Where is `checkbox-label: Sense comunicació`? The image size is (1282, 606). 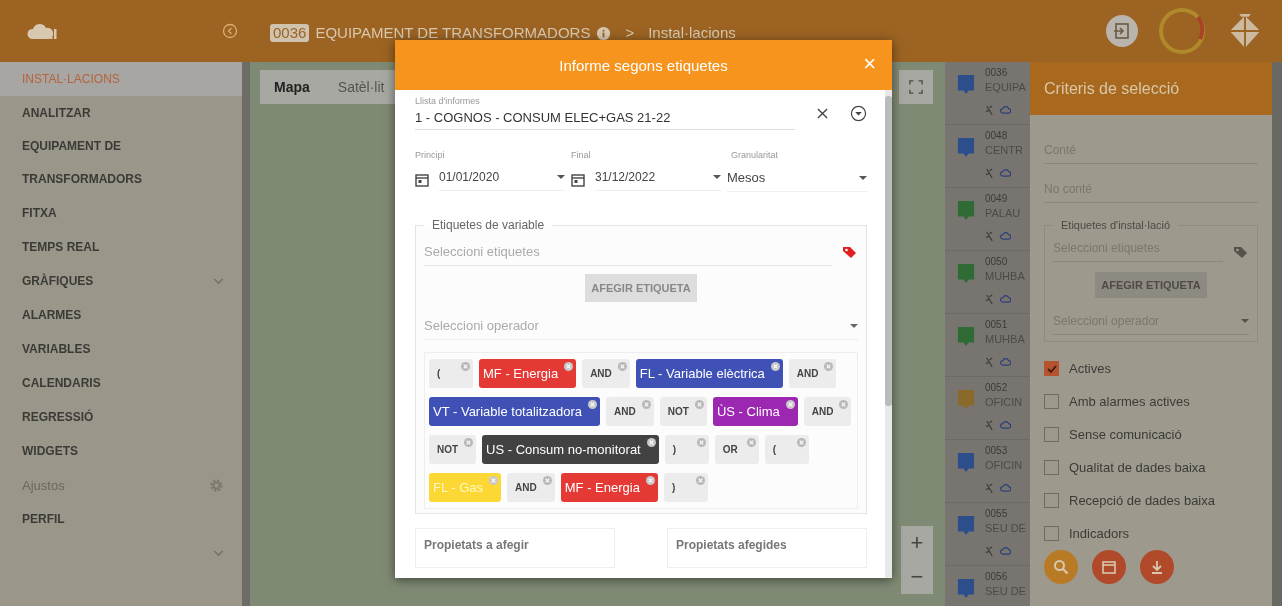 checkbox-label: Sense comunicació is located at coordinates (1125, 434).